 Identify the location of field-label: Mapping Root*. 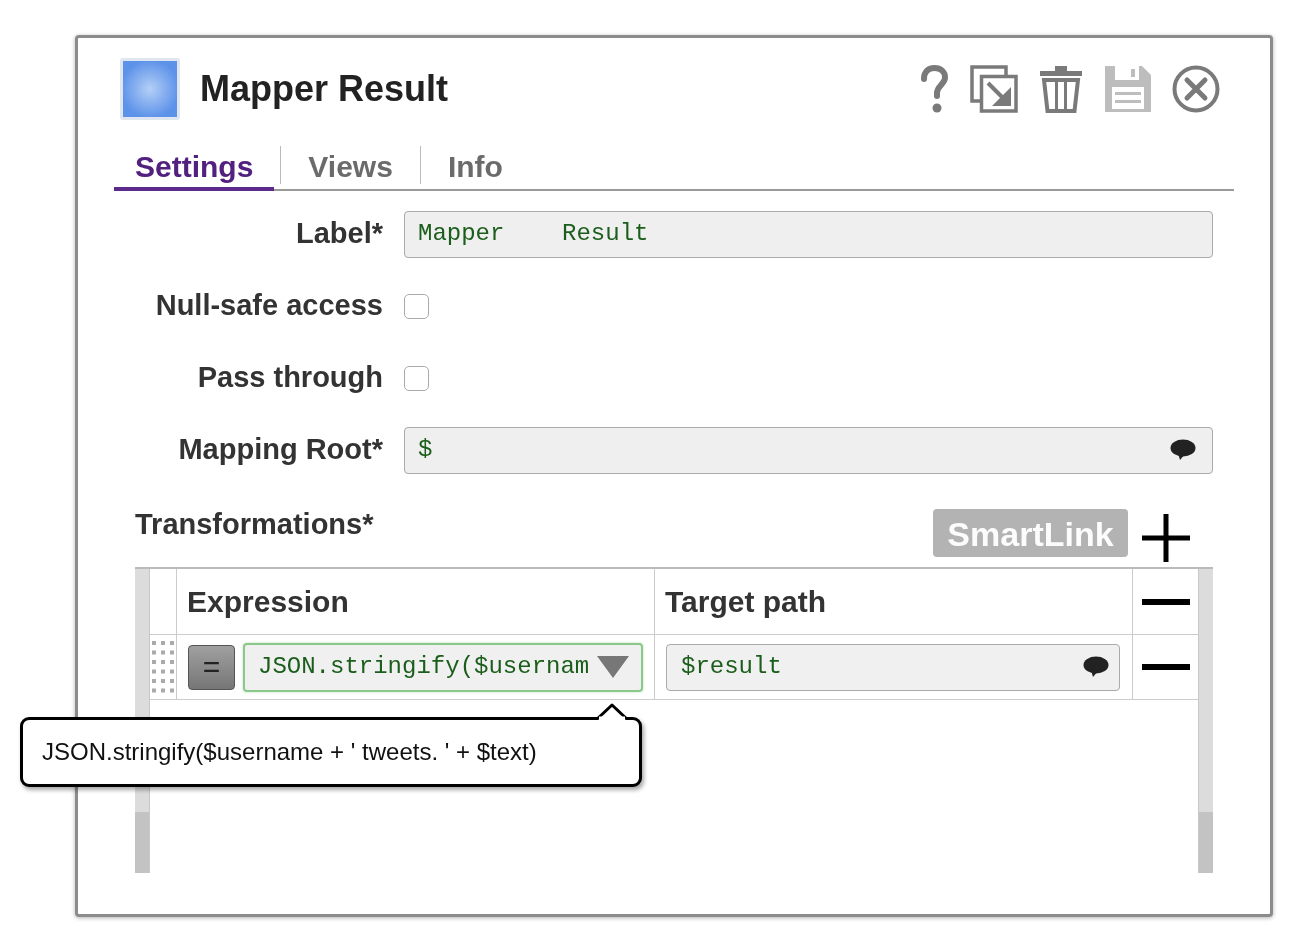
(280, 450).